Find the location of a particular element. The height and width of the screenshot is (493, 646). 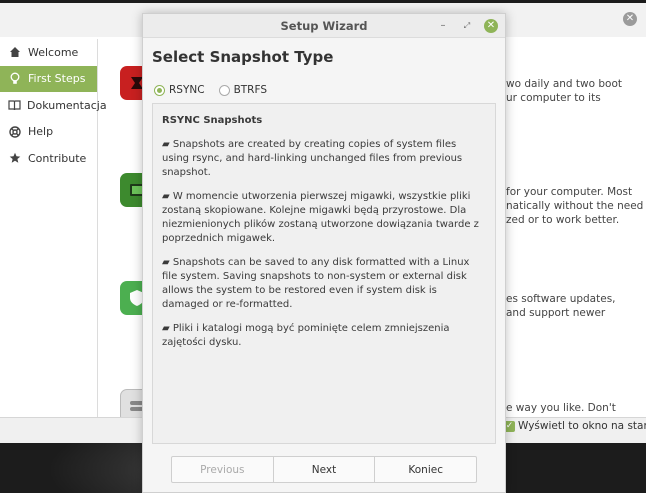

dialog-titlebar: Setup Wizard – ⤢ ✕ is located at coordinates (324, 26).